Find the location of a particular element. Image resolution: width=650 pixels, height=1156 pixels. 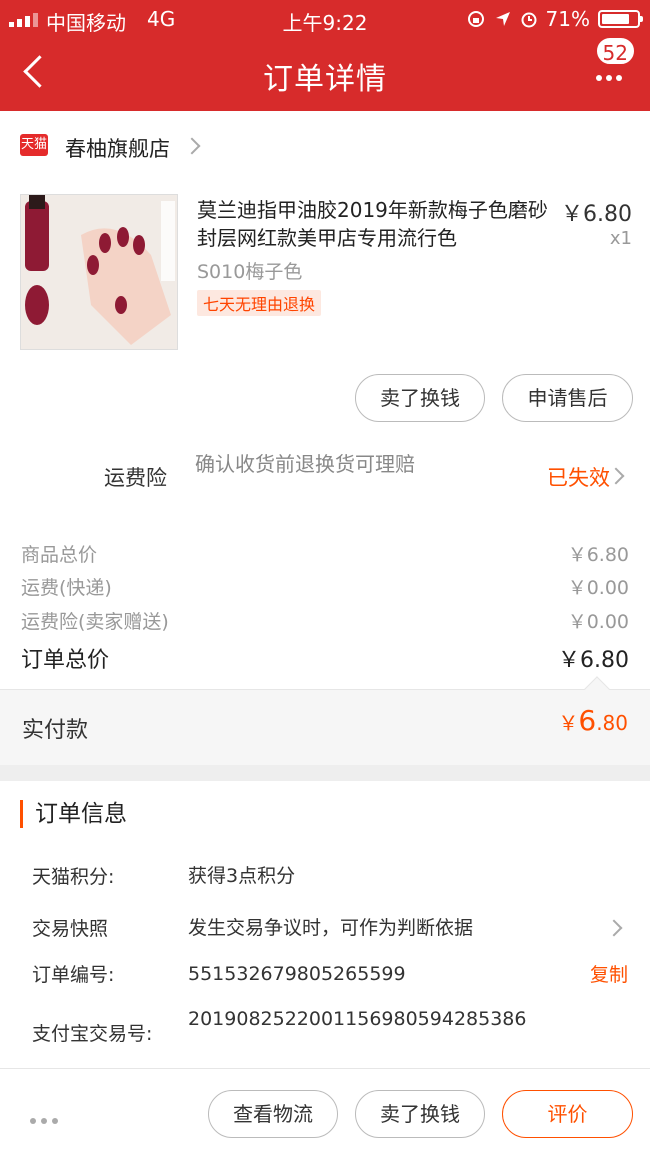

product-image is located at coordinates (99, 272).